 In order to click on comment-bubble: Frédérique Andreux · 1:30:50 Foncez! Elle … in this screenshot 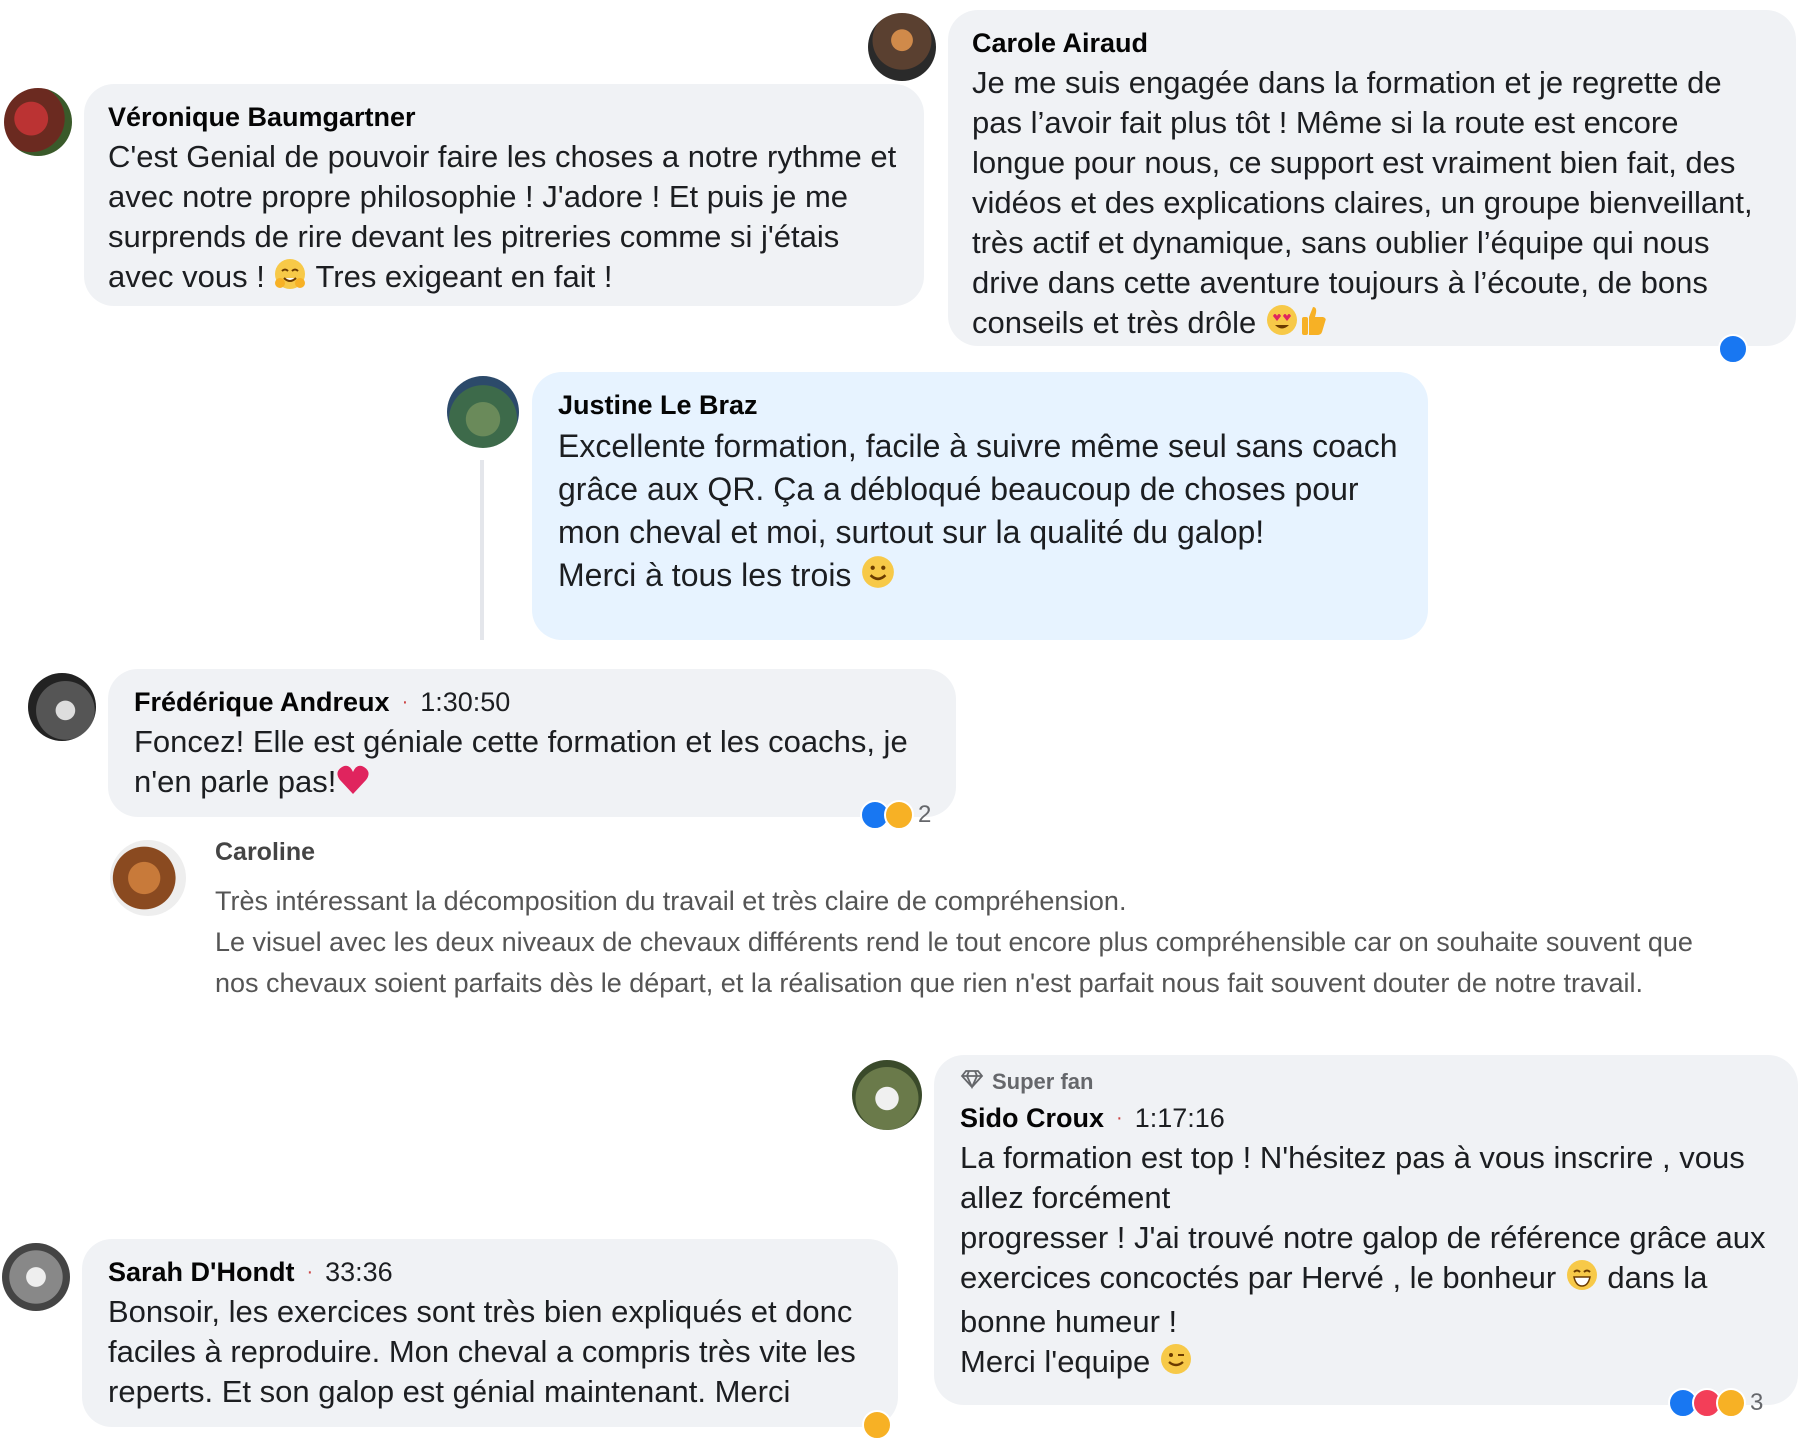, I will do `click(532, 743)`.